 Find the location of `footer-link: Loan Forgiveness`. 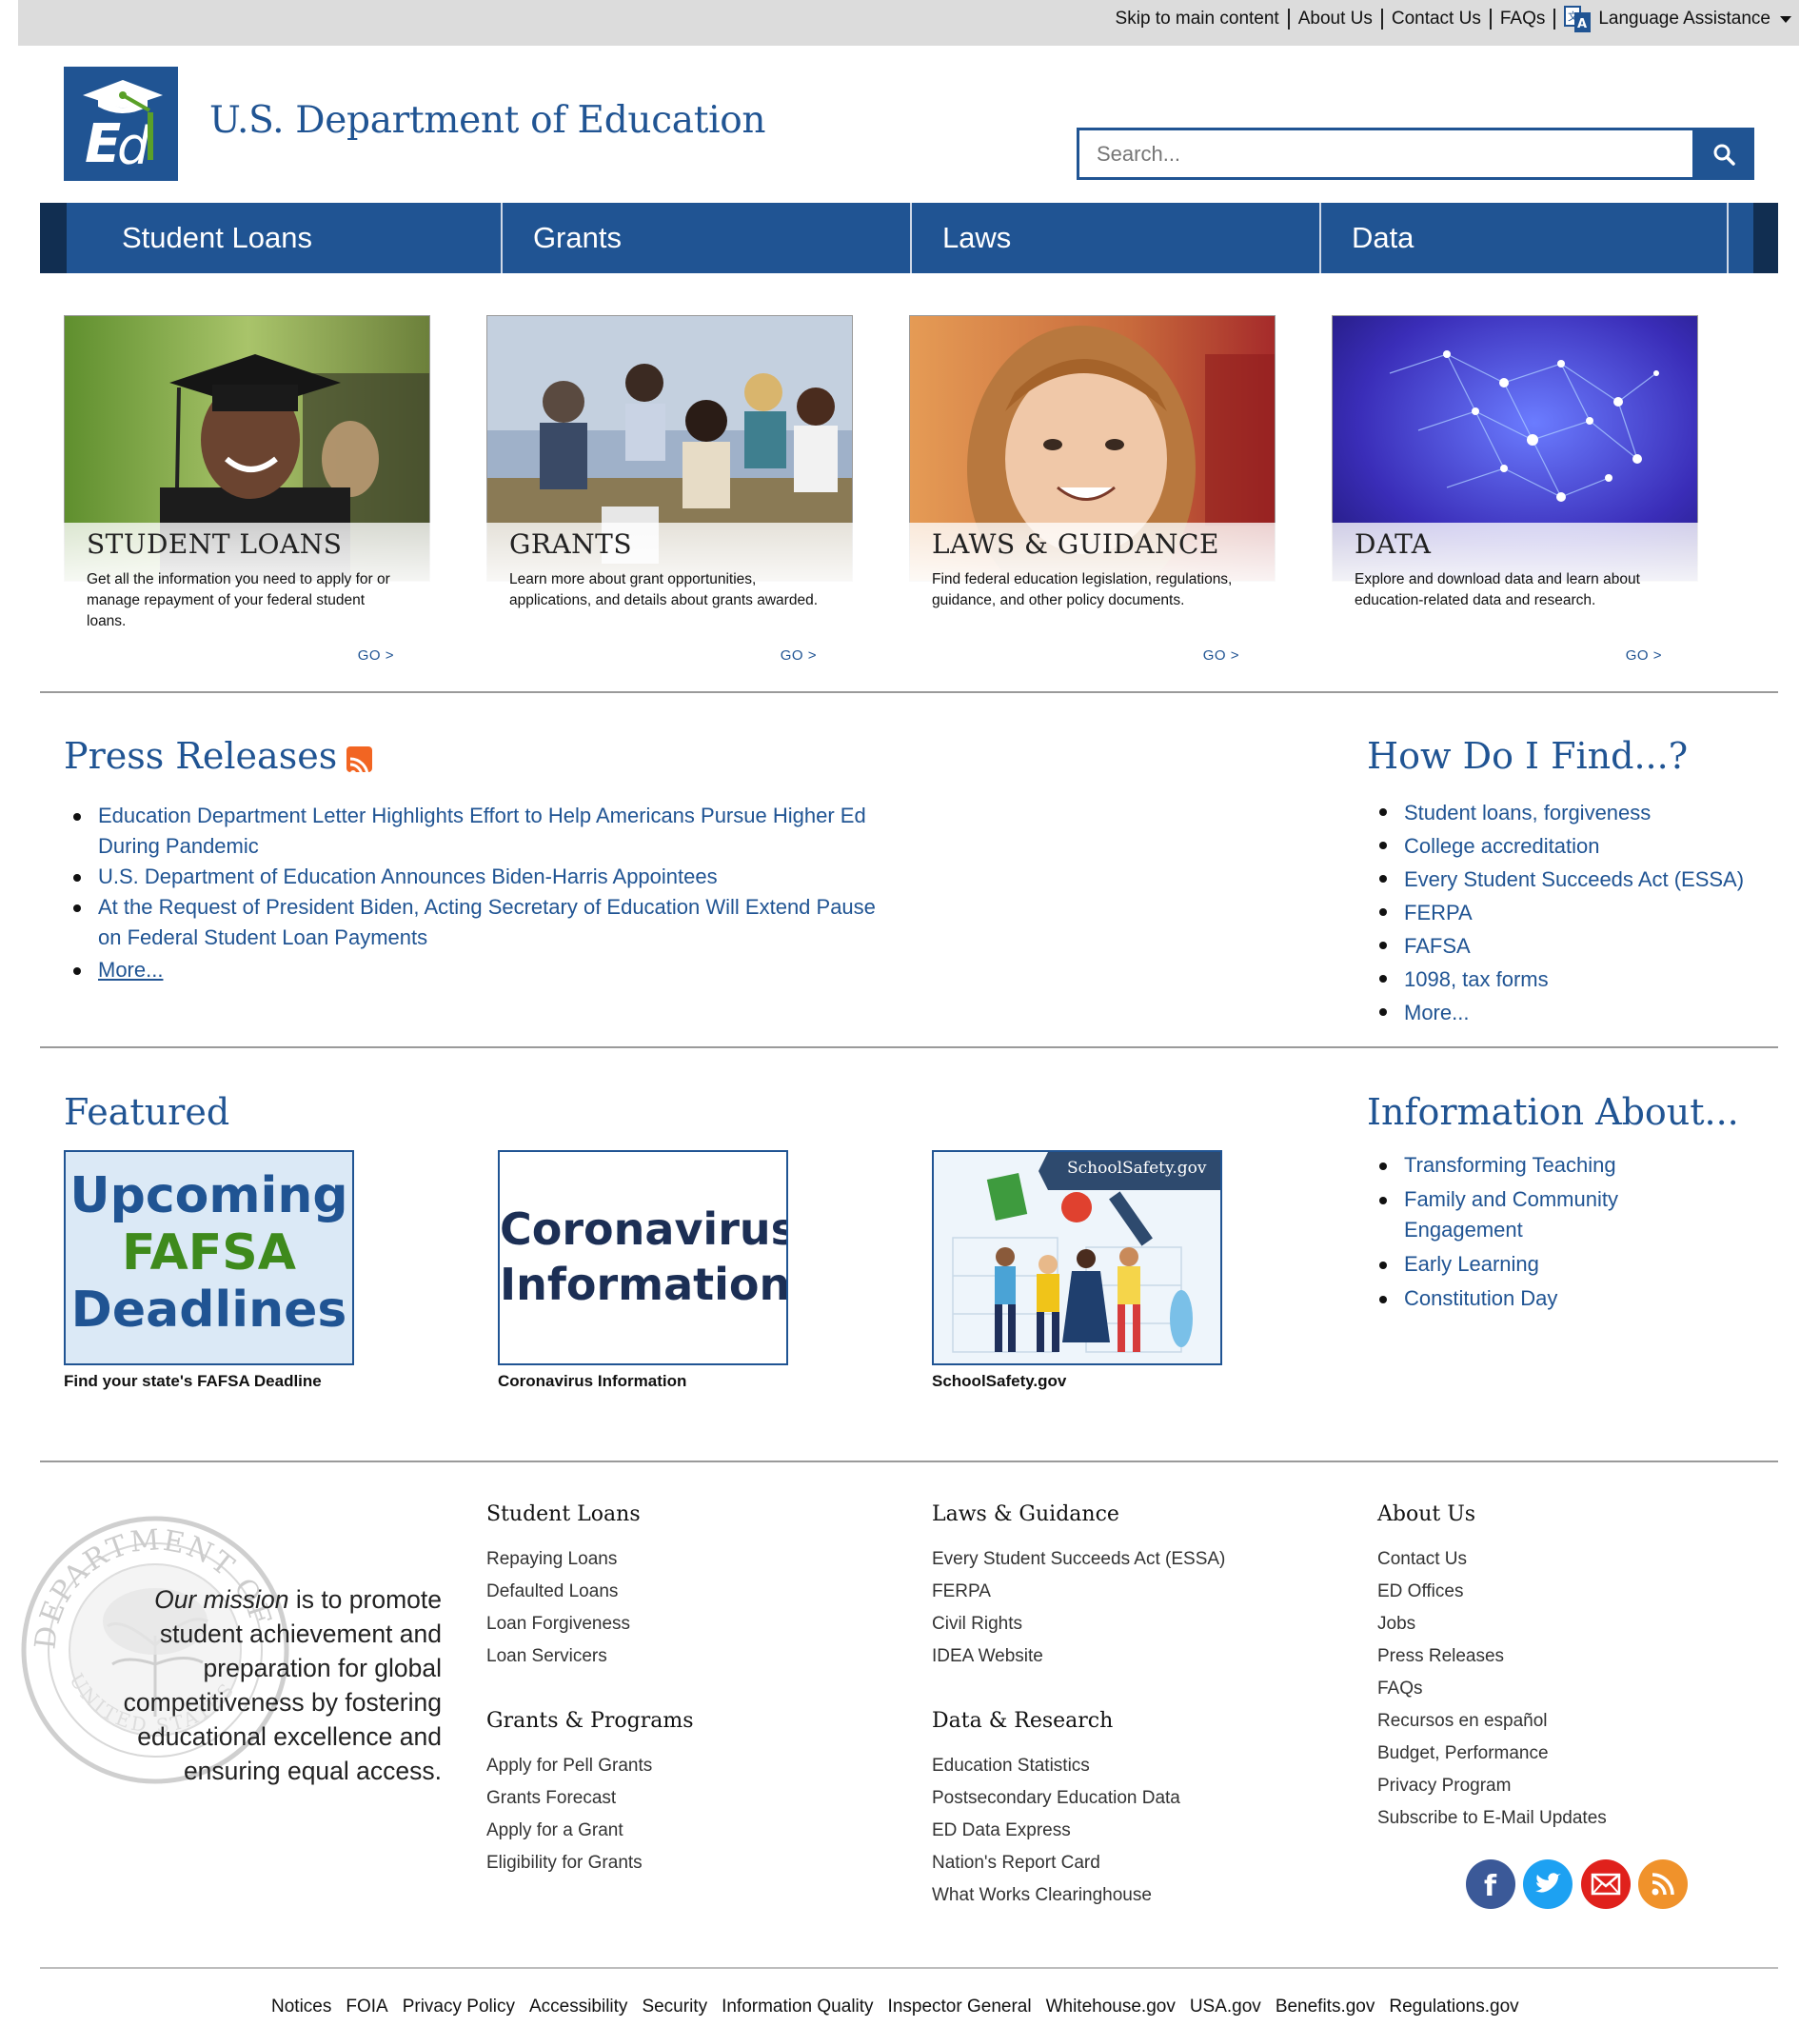

footer-link: Loan Forgiveness is located at coordinates (558, 1624).